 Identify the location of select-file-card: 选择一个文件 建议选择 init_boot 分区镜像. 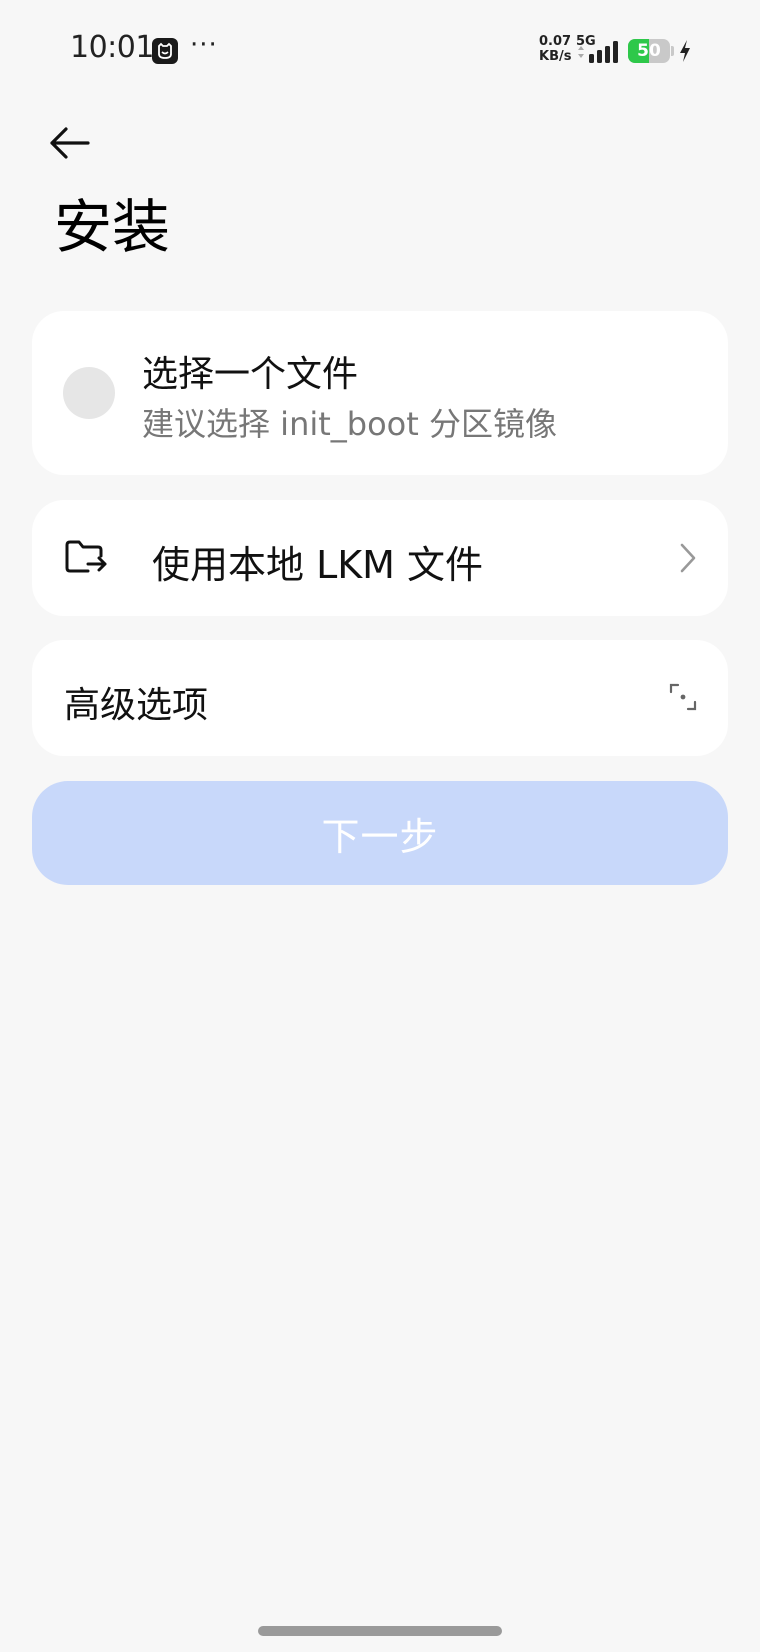
(380, 393).